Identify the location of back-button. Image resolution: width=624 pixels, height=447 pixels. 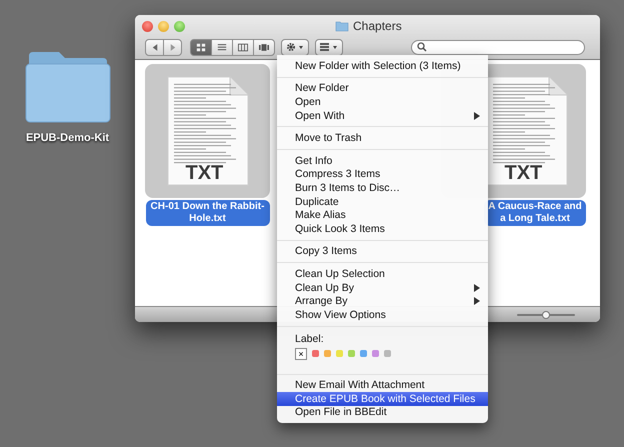
(154, 47).